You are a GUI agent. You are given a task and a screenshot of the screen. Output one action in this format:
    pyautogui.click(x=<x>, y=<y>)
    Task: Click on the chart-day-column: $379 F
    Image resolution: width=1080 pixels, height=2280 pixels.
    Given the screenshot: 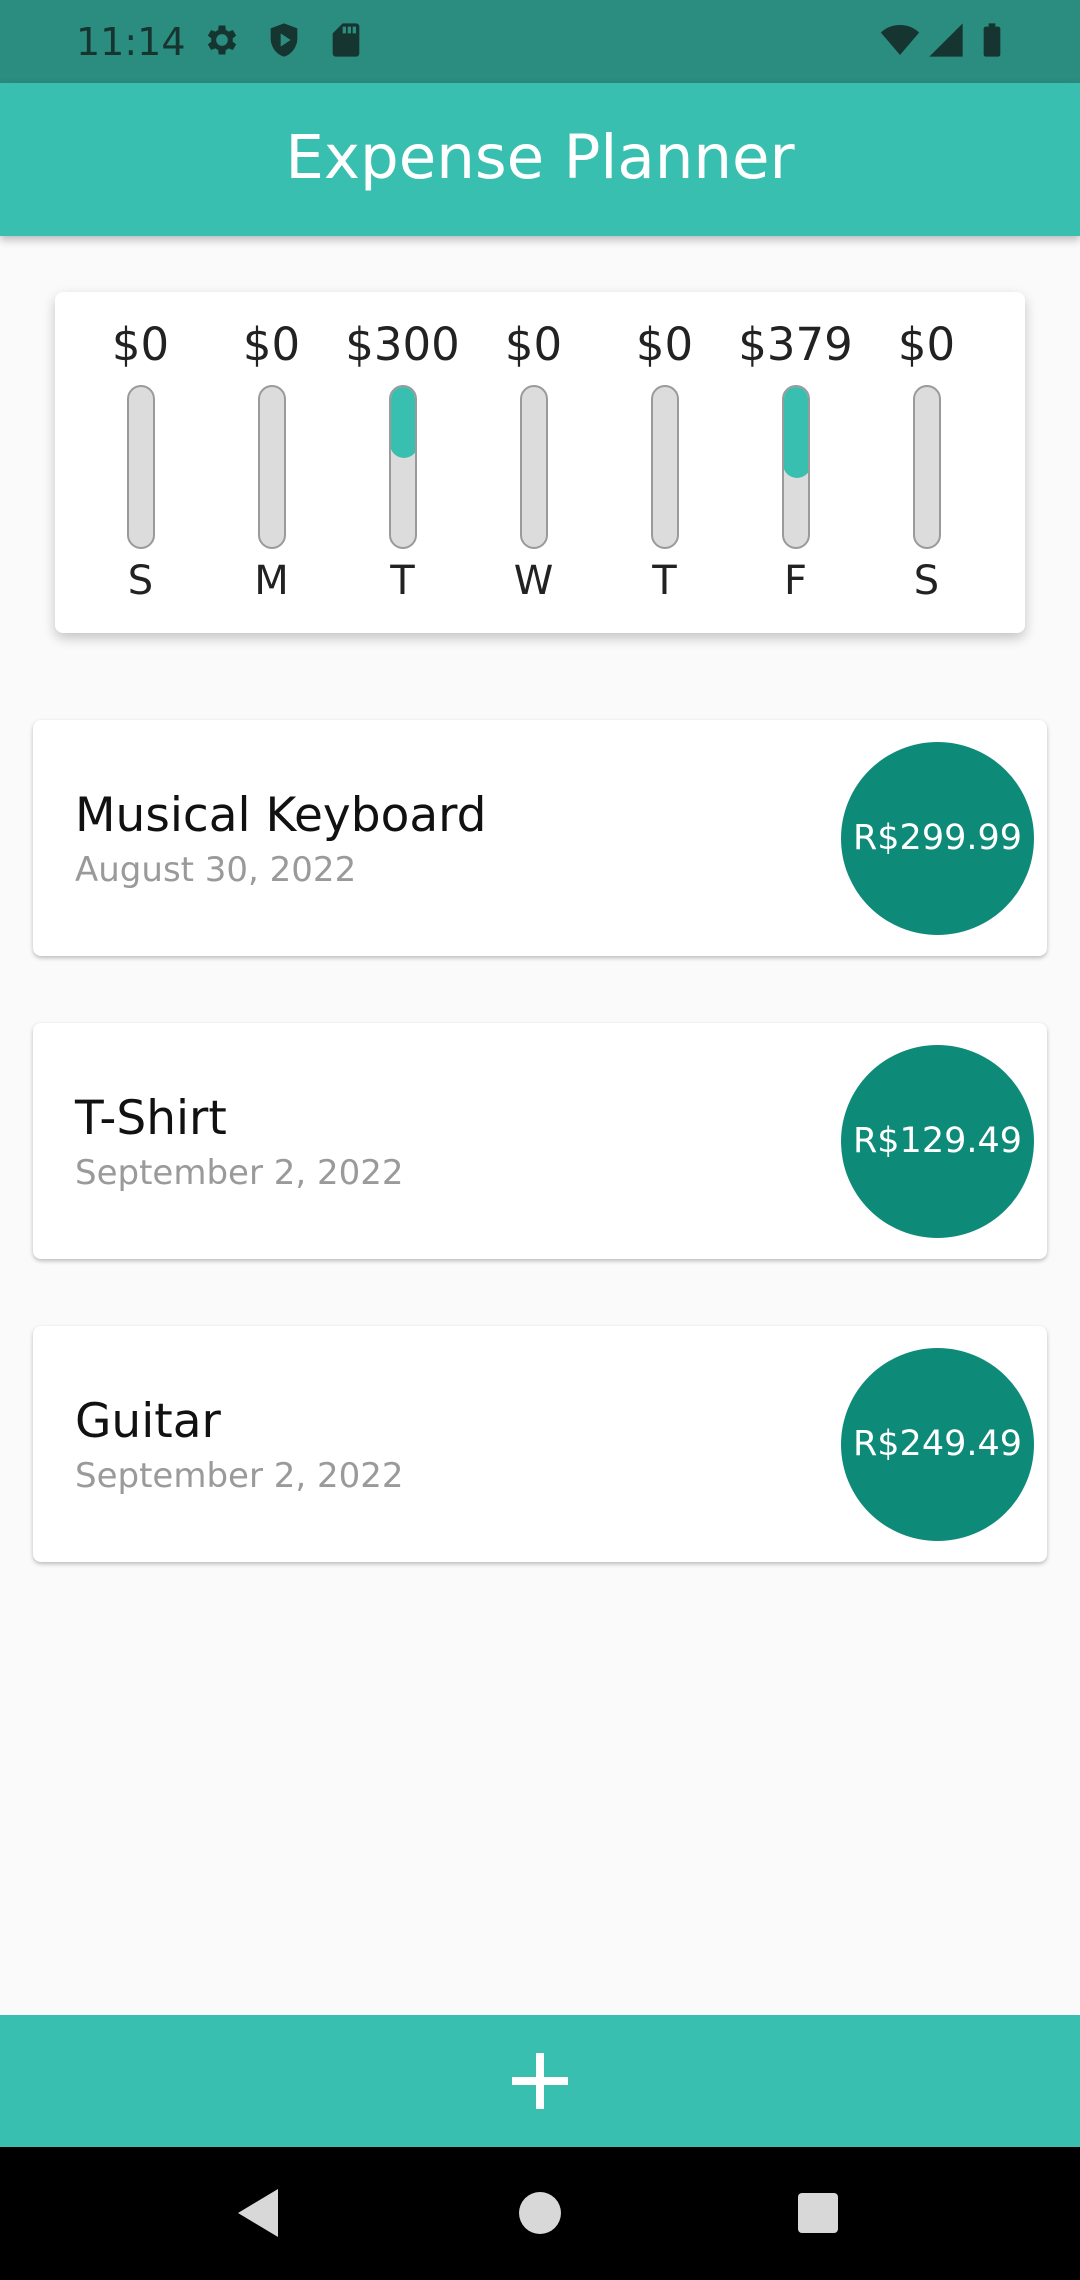 What is the action you would take?
    pyautogui.click(x=795, y=462)
    